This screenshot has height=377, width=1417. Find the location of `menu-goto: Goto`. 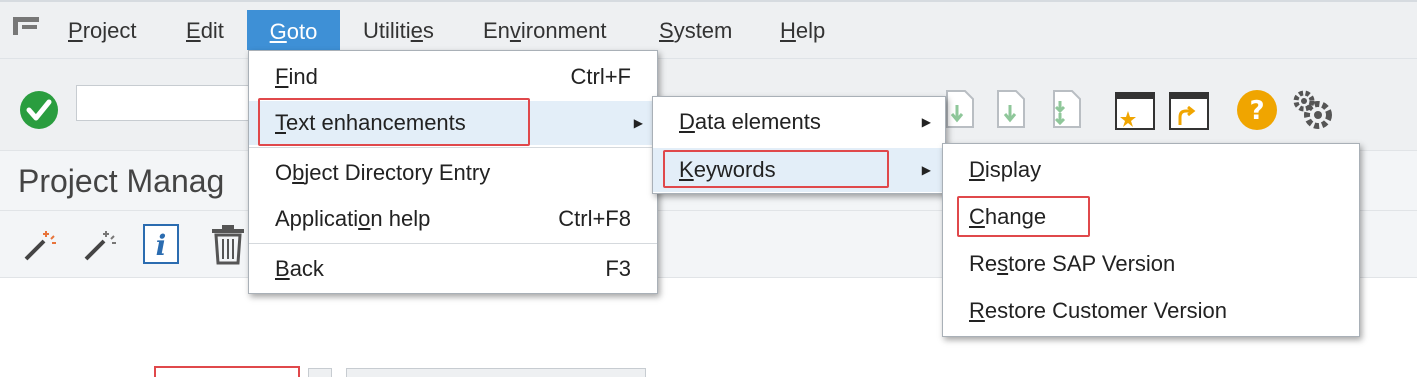

menu-goto: Goto is located at coordinates (293, 30).